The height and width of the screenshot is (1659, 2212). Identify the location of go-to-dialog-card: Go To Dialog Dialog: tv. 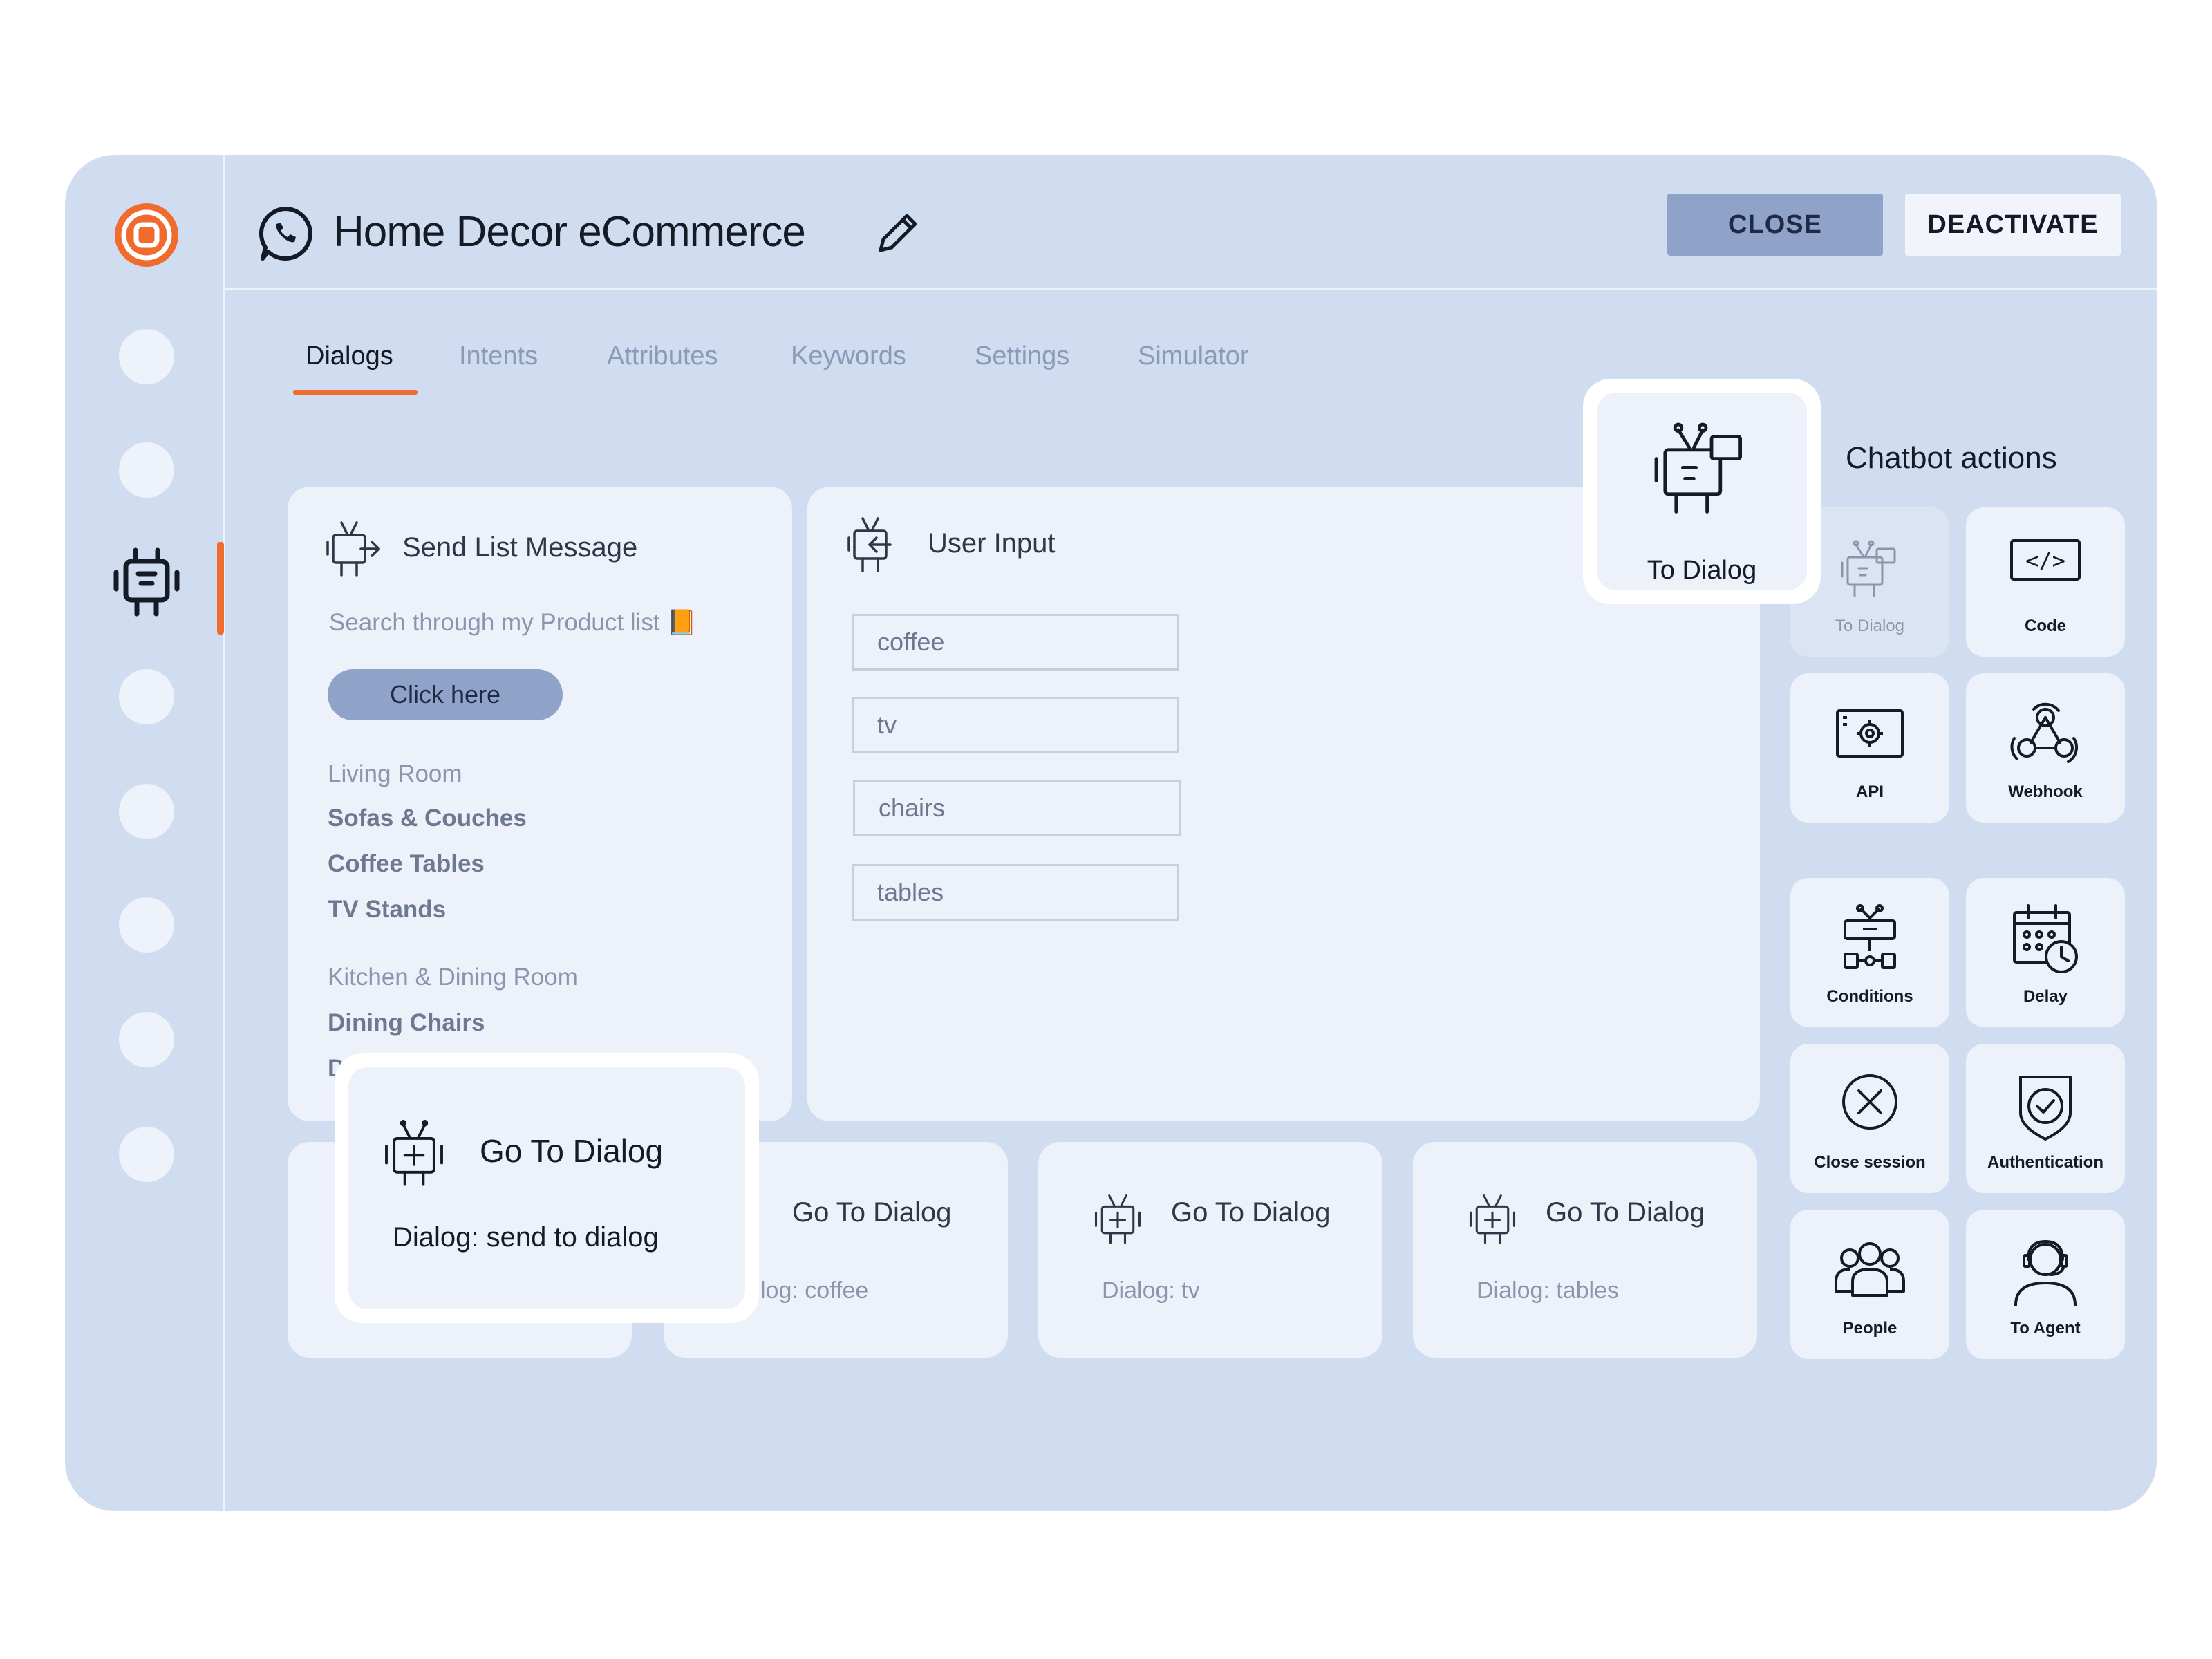
(1210, 1250).